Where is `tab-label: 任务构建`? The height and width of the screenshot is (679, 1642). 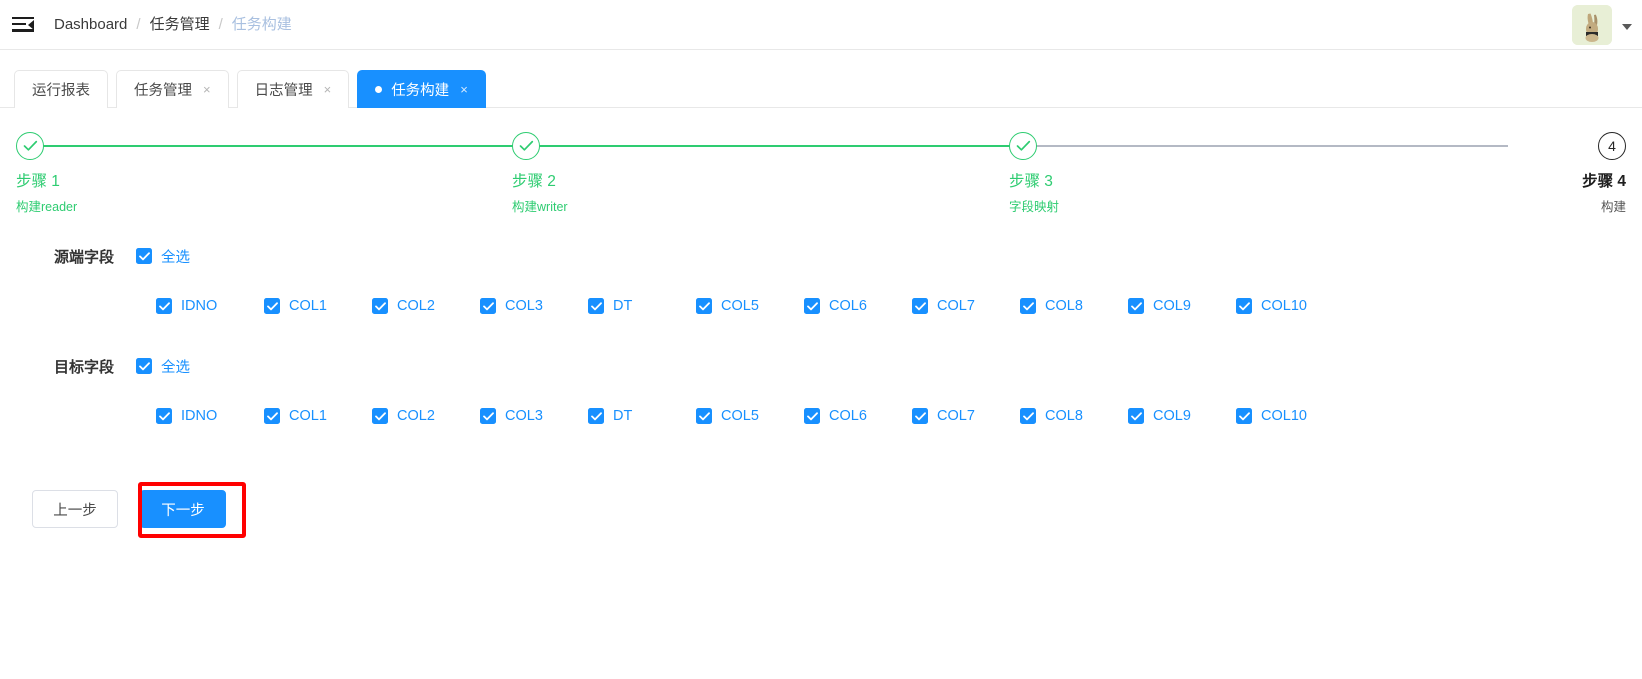 tab-label: 任务构建 is located at coordinates (420, 91).